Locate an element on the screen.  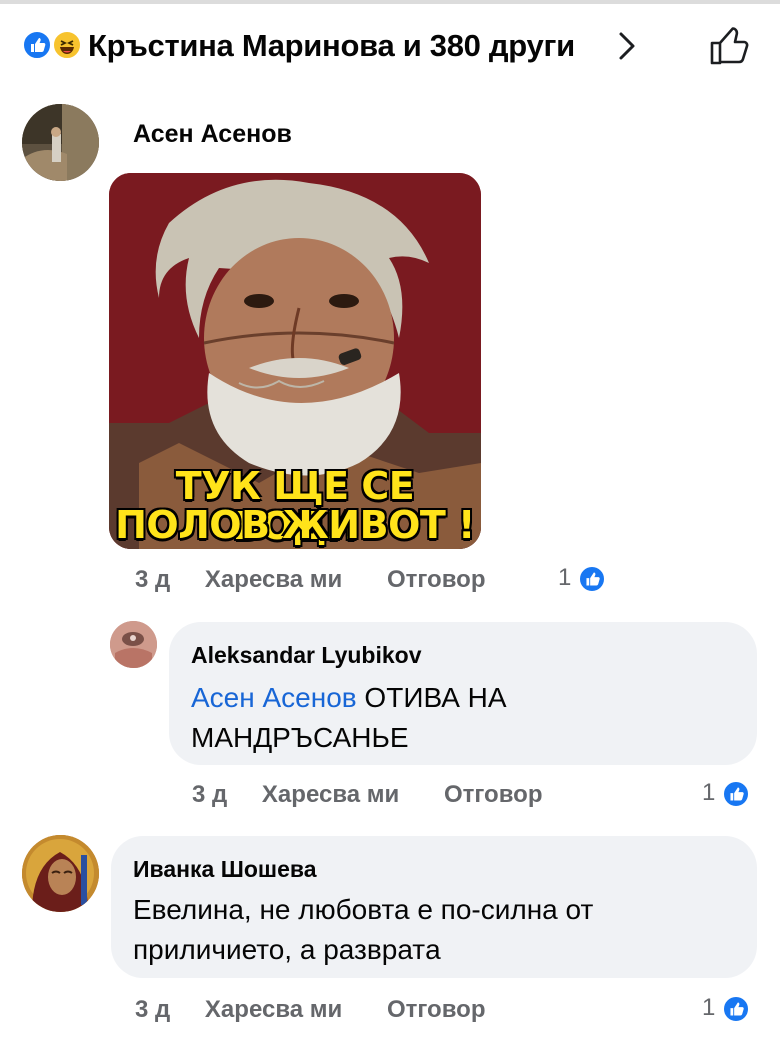
chevron-right-icon is located at coordinates (627, 46).